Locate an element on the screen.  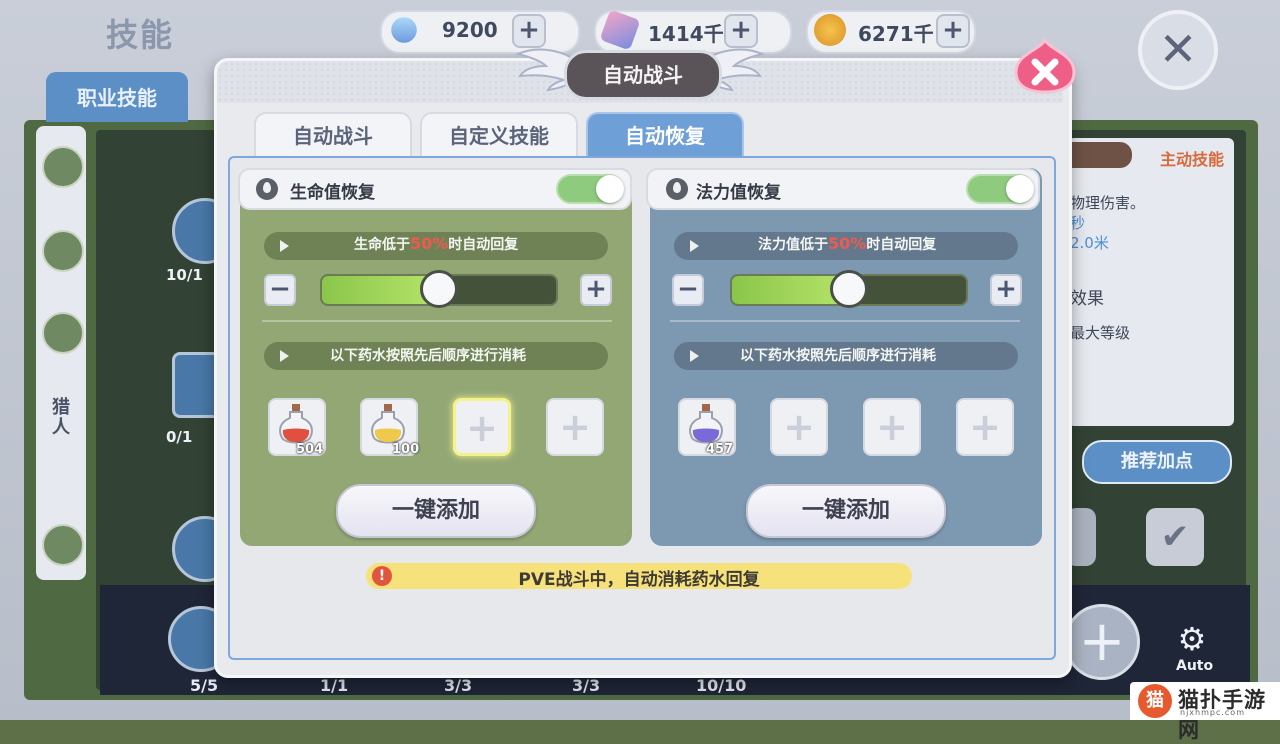
mp-potion-slot-3: + is located at coordinates (892, 427).